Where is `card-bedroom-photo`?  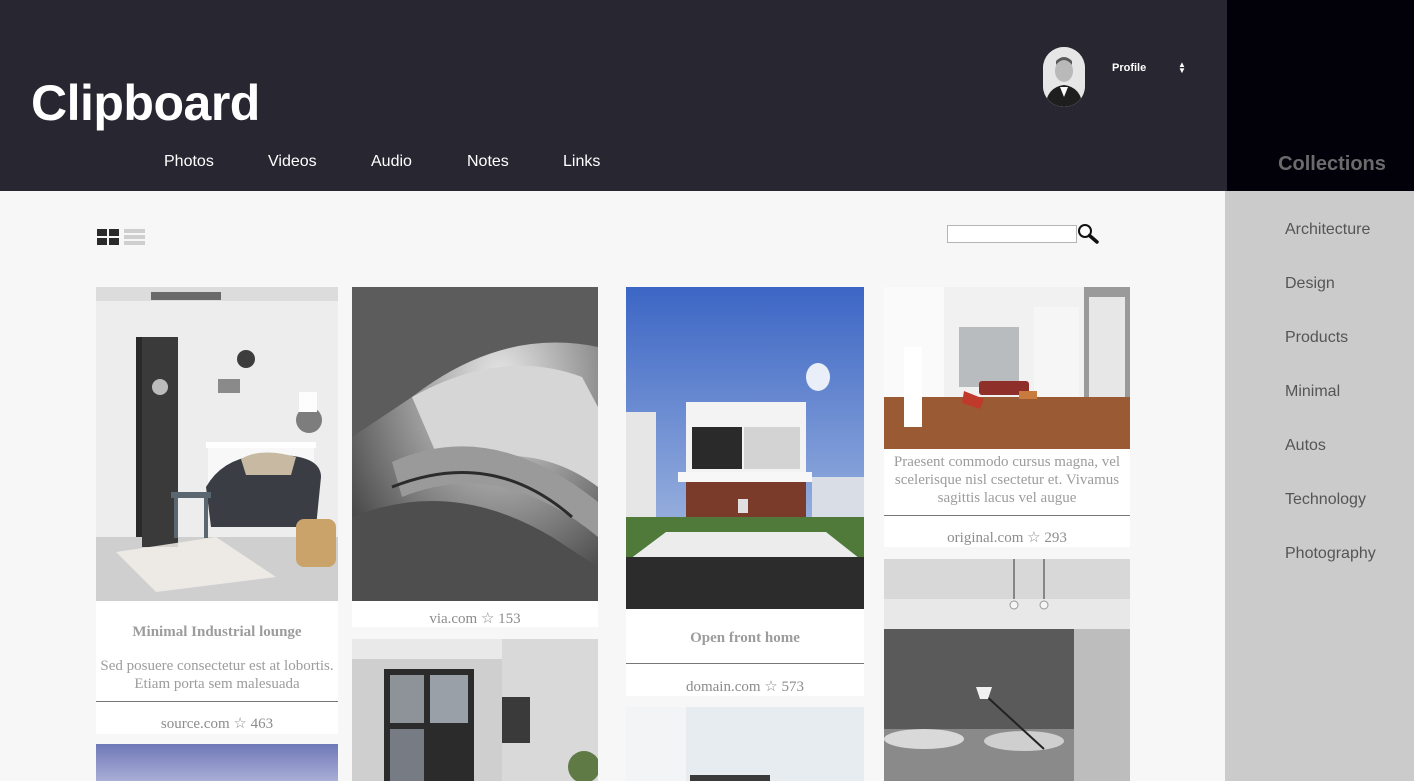
card-bedroom-photo is located at coordinates (1007, 670).